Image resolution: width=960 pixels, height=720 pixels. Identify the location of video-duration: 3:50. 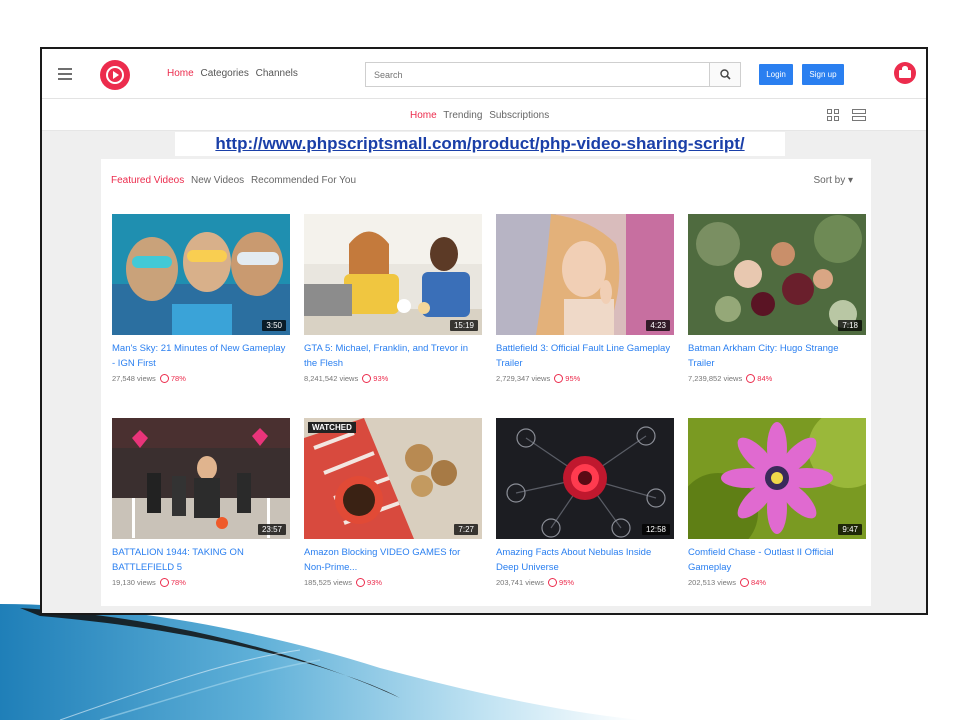
(274, 325).